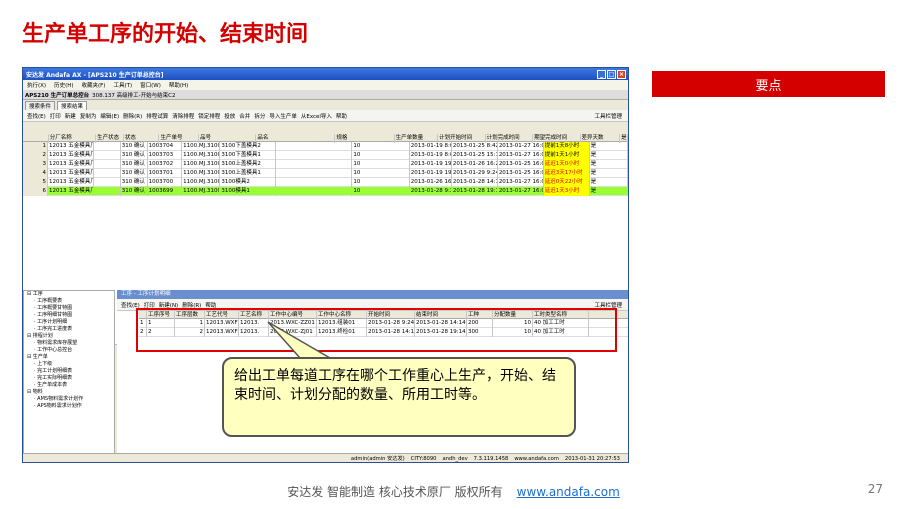  I want to click on table-cell: 2013-01-25 16:00, so click(521, 173).